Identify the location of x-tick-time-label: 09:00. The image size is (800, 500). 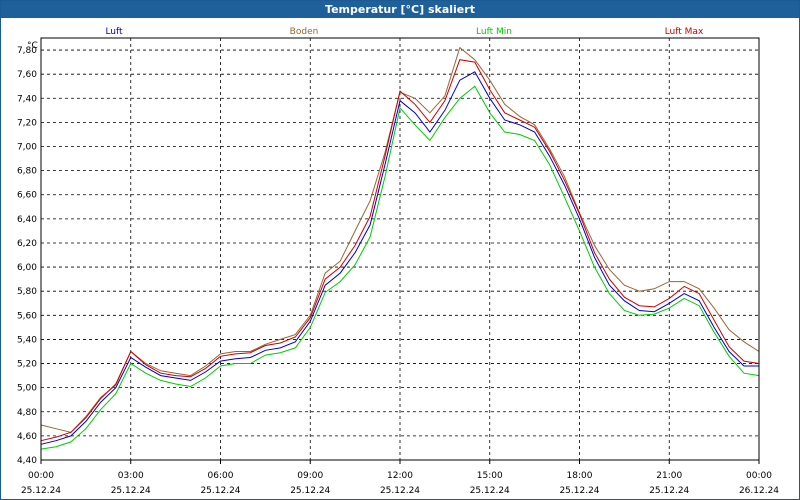
(310, 476).